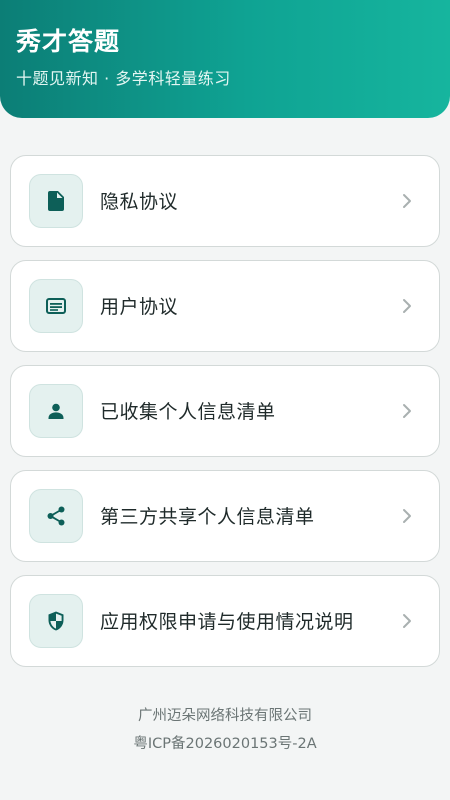 This screenshot has height=800, width=450. I want to click on document-icon, so click(56, 201).